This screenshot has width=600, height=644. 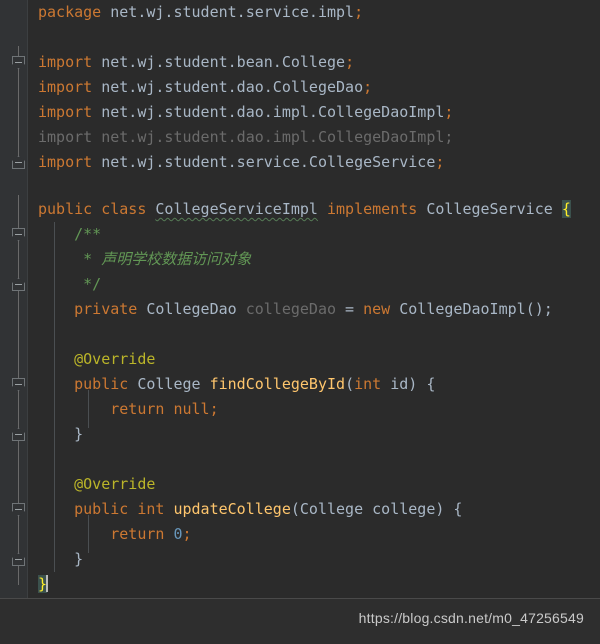 I want to click on code-token: private, so click(x=106, y=309).